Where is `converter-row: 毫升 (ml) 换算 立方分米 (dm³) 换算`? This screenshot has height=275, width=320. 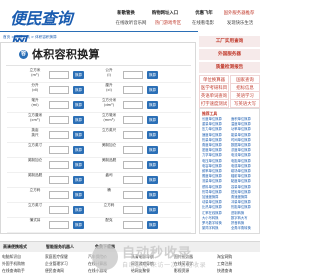
converter-row: 毫升 (ml) 换算 立方分米 (dm³) 换算 is located at coordinates (99, 105).